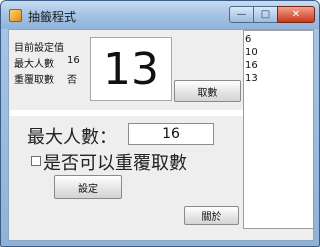 This screenshot has width=320, height=247. I want to click on title-bar: 抽籤程式 — □ ✕, so click(160, 15).